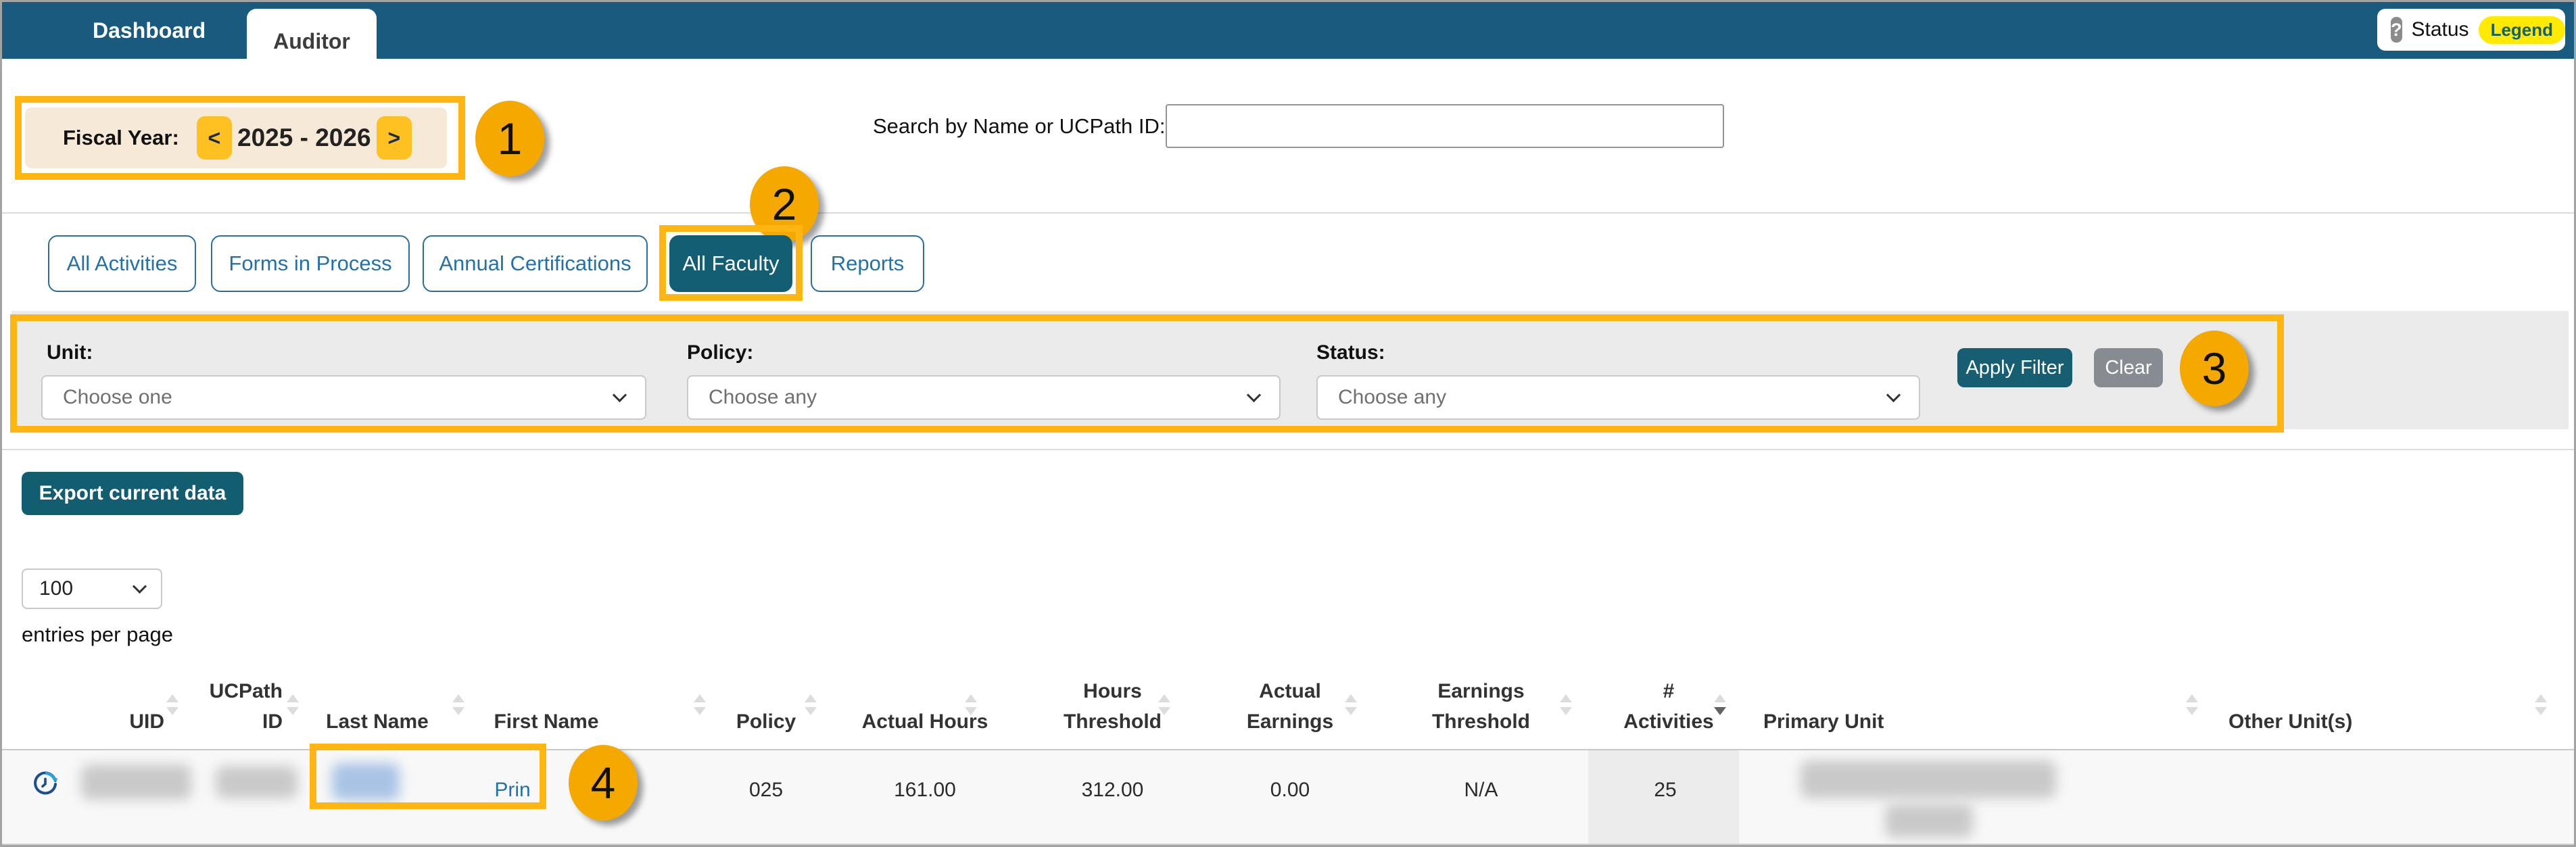  What do you see at coordinates (2471, 30) in the screenshot?
I see `status-legend-group: ? Status Legend` at bounding box center [2471, 30].